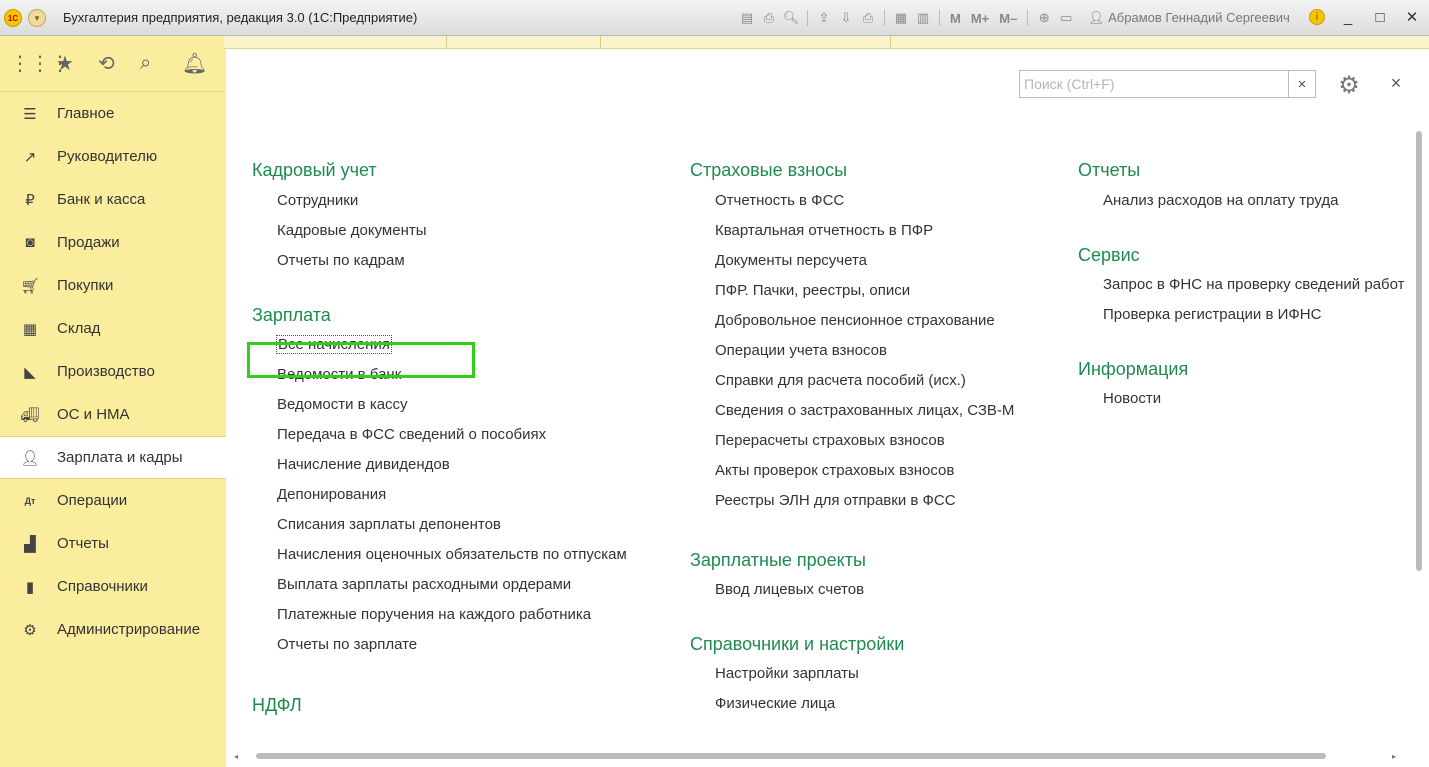 The width and height of the screenshot is (1429, 767). What do you see at coordinates (852, 231) in the screenshot?
I see `menu-link: Квартальная отчетность в ПФР` at bounding box center [852, 231].